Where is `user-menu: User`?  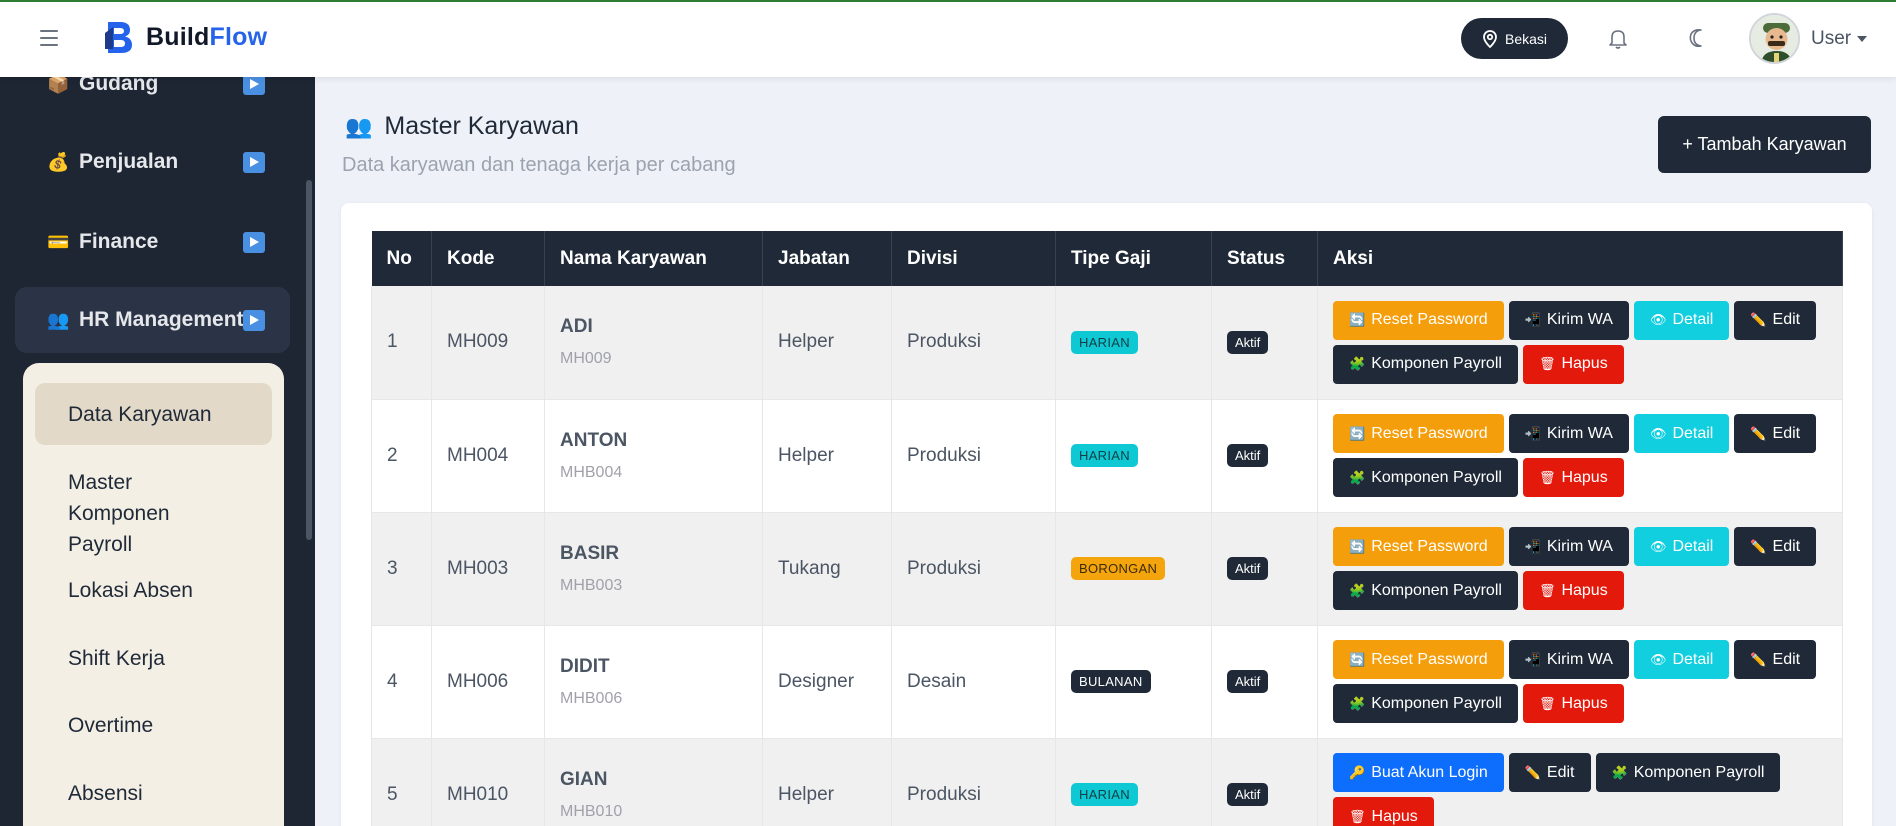 user-menu: User is located at coordinates (1839, 39).